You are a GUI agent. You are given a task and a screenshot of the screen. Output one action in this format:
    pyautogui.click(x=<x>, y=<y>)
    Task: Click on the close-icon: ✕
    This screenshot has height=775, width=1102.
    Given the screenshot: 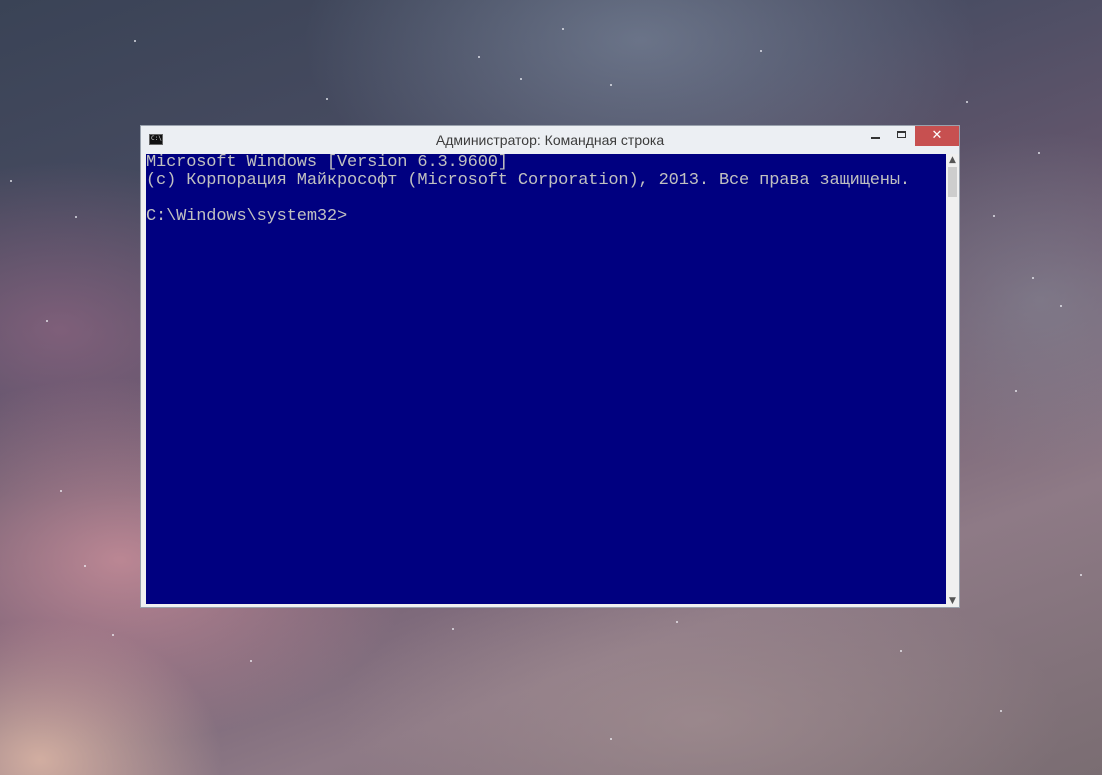 What is the action you would take?
    pyautogui.click(x=937, y=135)
    